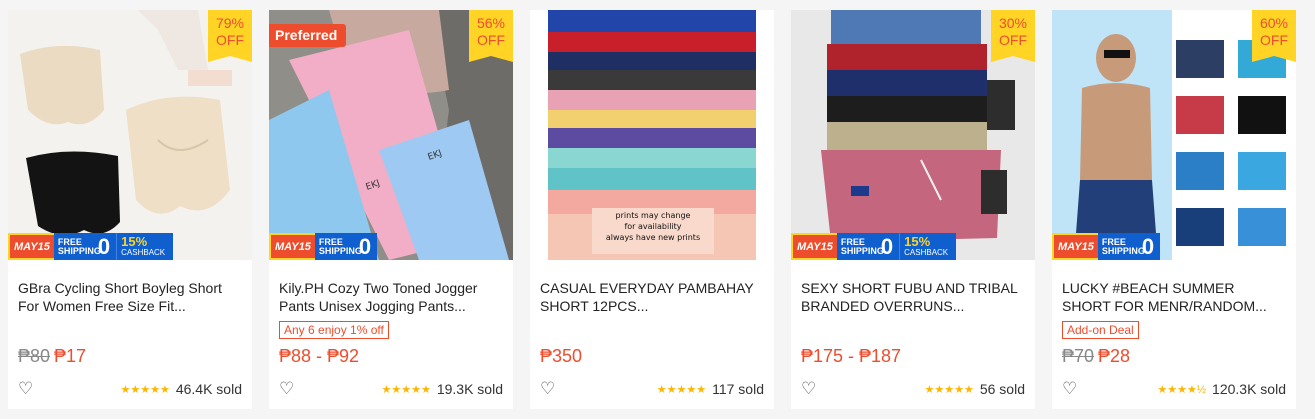 The image size is (1315, 419). What do you see at coordinates (653, 215) in the screenshot?
I see `image-caption-line: prints may change` at bounding box center [653, 215].